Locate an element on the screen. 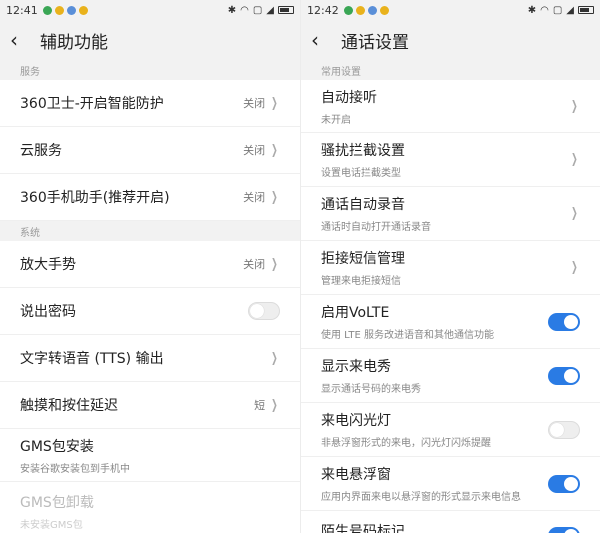 The height and width of the screenshot is (533, 600). caller-show-toggle is located at coordinates (564, 375).